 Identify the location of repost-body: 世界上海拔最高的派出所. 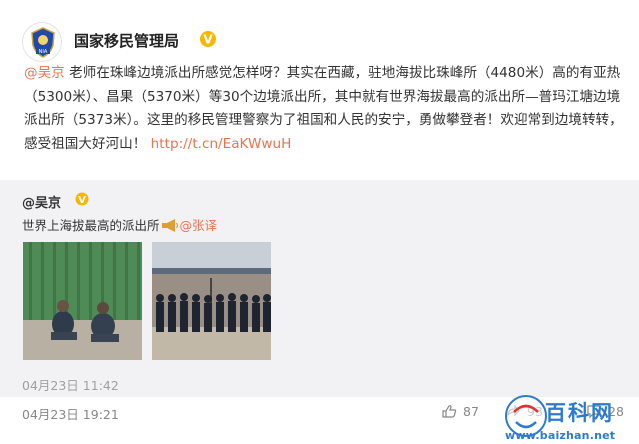
(91, 225).